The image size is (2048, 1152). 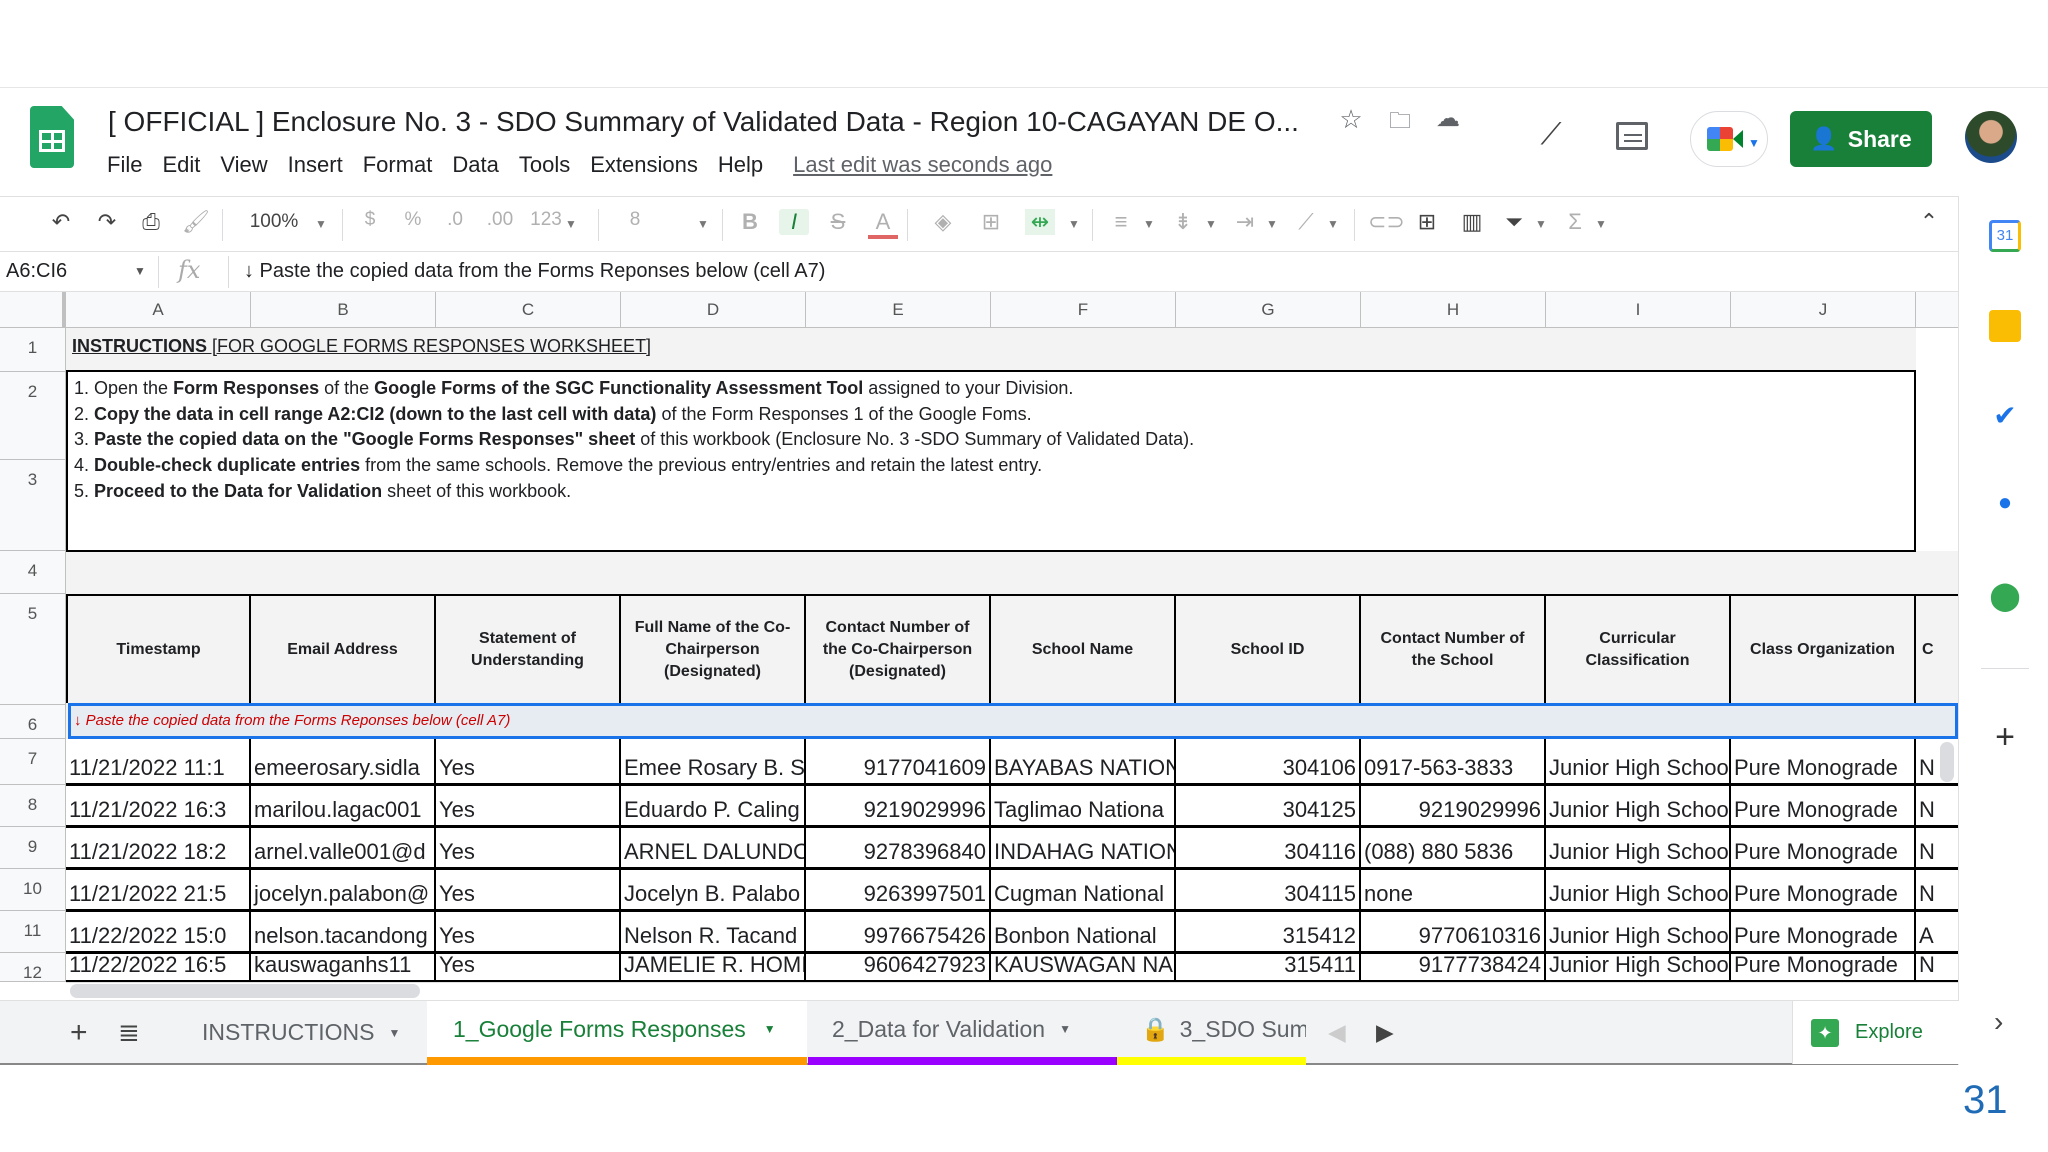 What do you see at coordinates (2005, 505) in the screenshot?
I see `contacts-icon: ●` at bounding box center [2005, 505].